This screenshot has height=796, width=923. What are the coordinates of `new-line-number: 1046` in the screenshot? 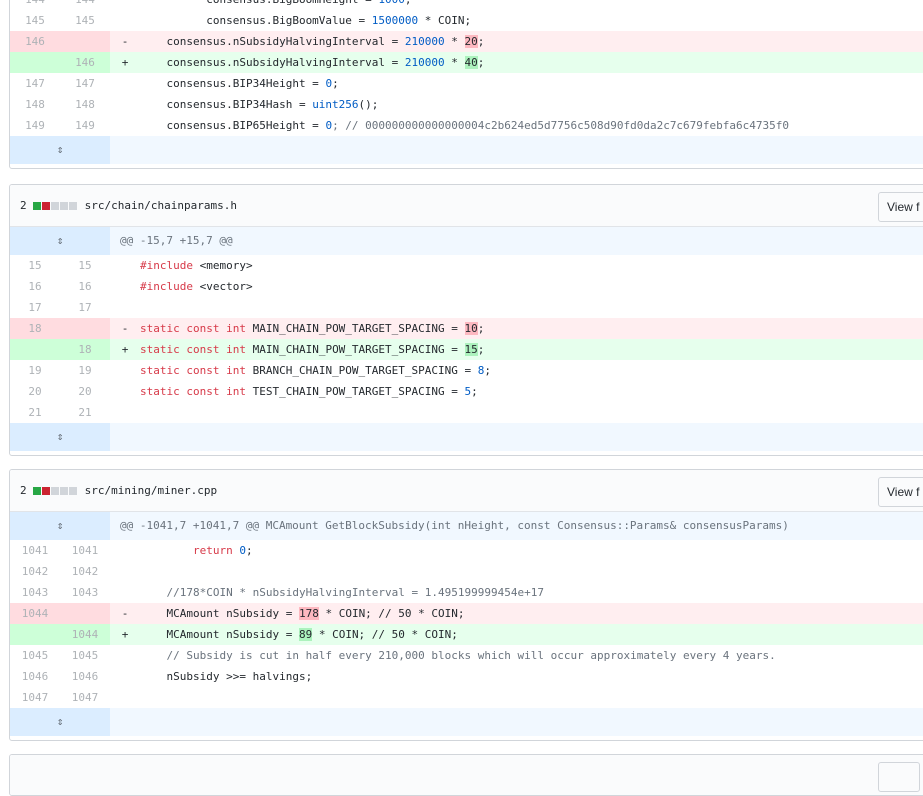 It's located at (85, 676).